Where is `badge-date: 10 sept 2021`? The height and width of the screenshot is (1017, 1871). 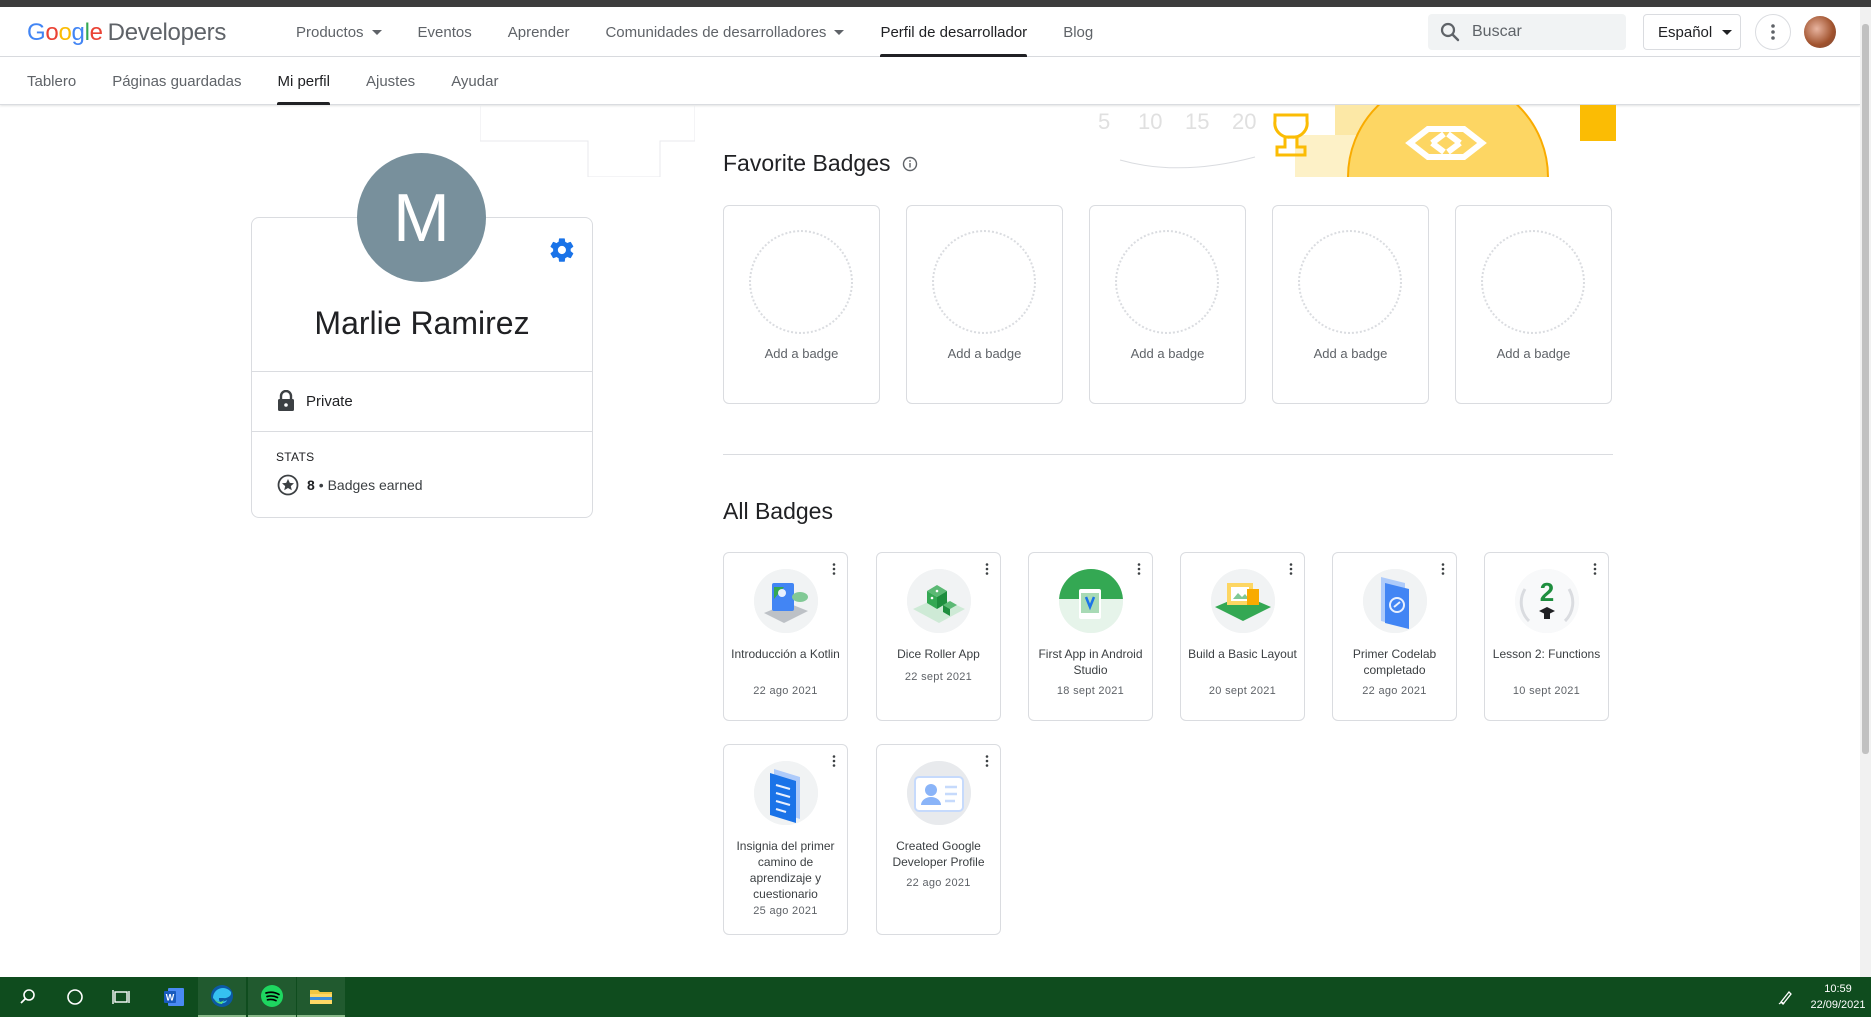
badge-date: 10 sept 2021 is located at coordinates (1546, 691).